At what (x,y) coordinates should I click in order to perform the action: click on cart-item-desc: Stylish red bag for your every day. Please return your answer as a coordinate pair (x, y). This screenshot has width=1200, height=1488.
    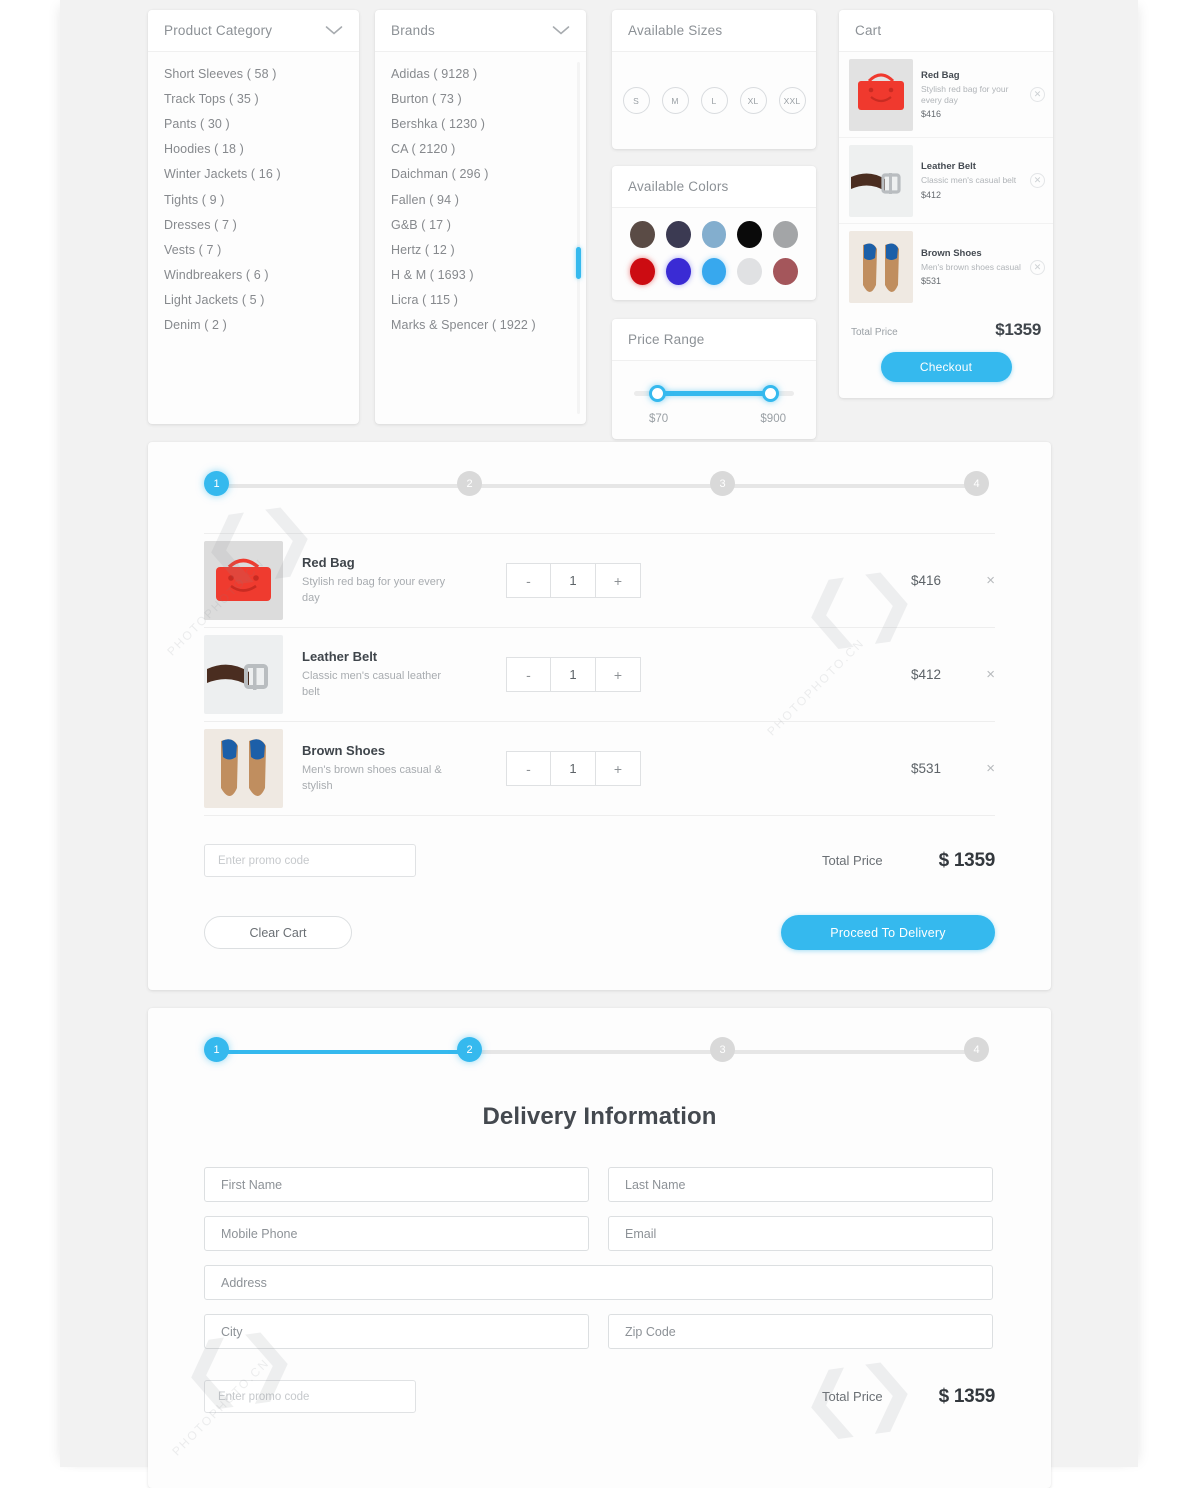
    Looking at the image, I should click on (965, 94).